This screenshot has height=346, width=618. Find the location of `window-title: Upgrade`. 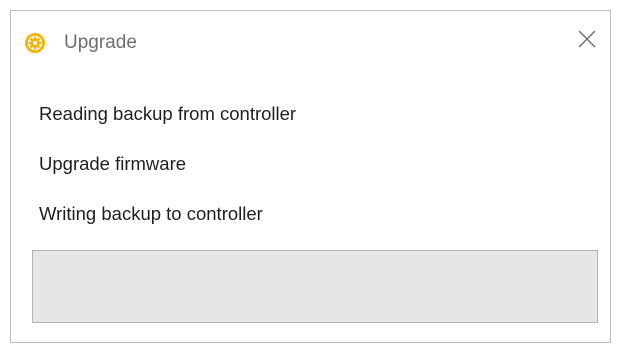

window-title: Upgrade is located at coordinates (100, 42).